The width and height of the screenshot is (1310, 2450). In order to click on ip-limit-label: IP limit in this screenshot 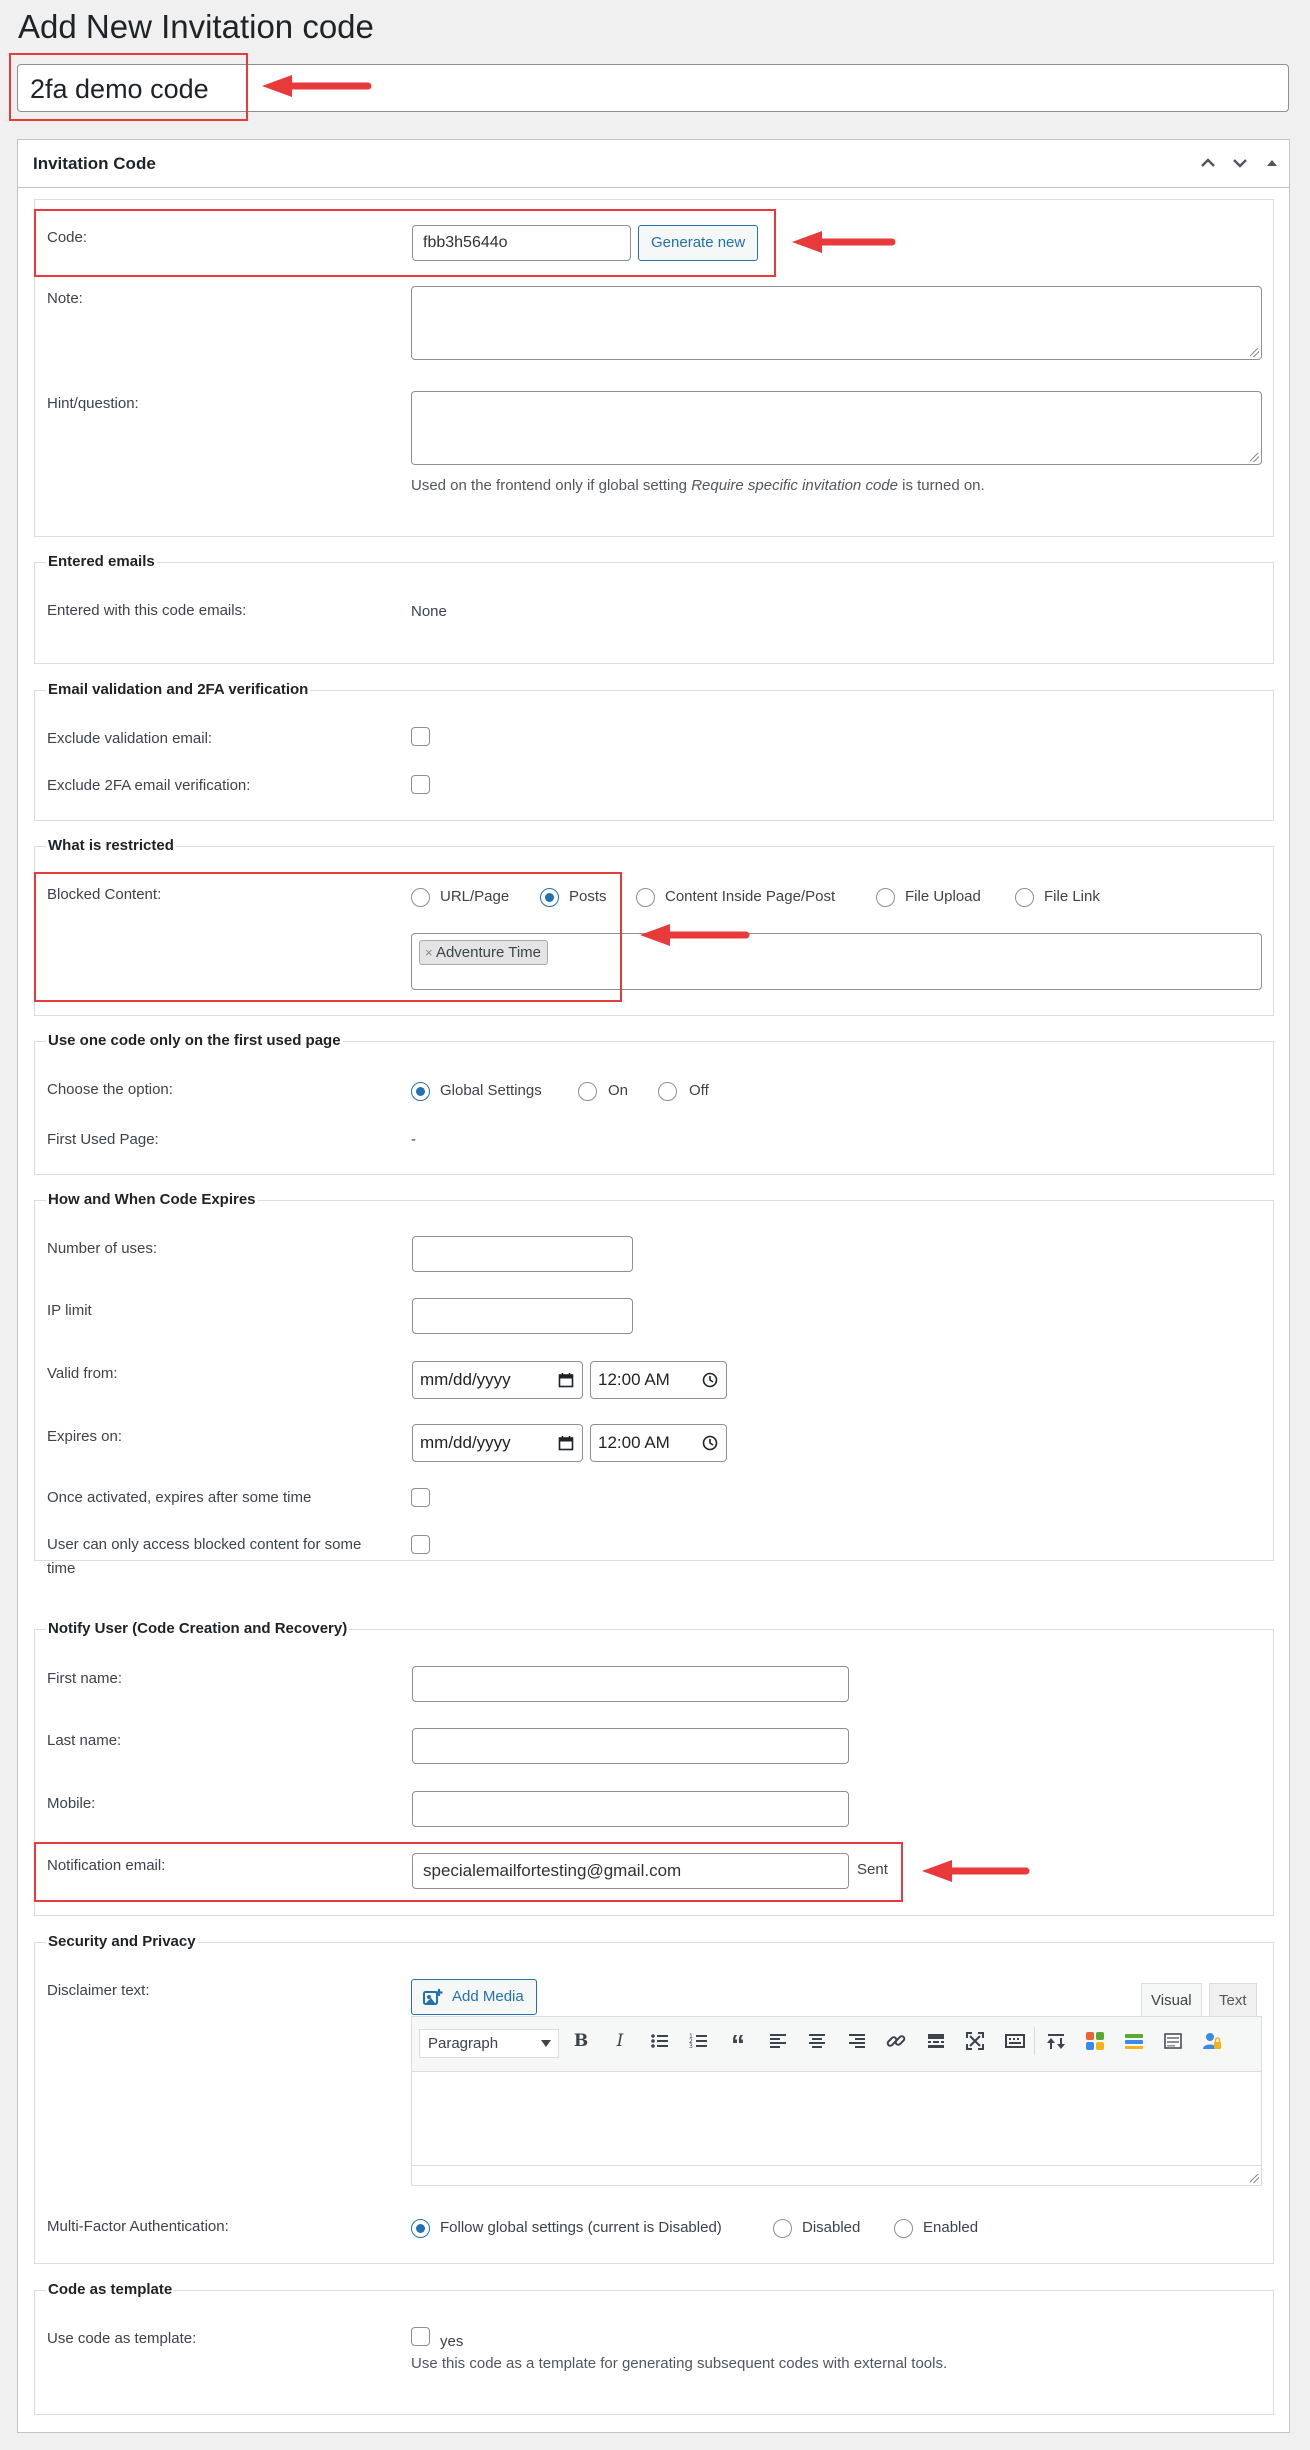, I will do `click(69, 1310)`.